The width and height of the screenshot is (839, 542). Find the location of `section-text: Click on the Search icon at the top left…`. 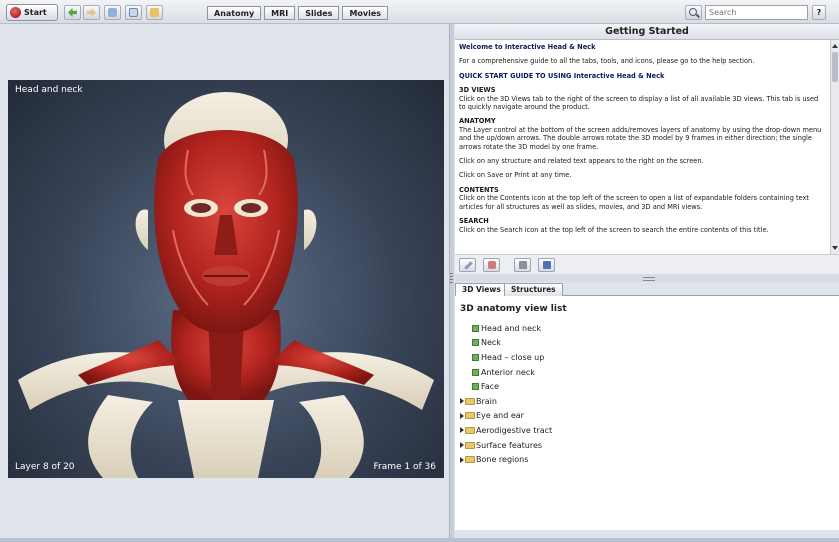

section-text: Click on the Search icon at the top left… is located at coordinates (614, 229).